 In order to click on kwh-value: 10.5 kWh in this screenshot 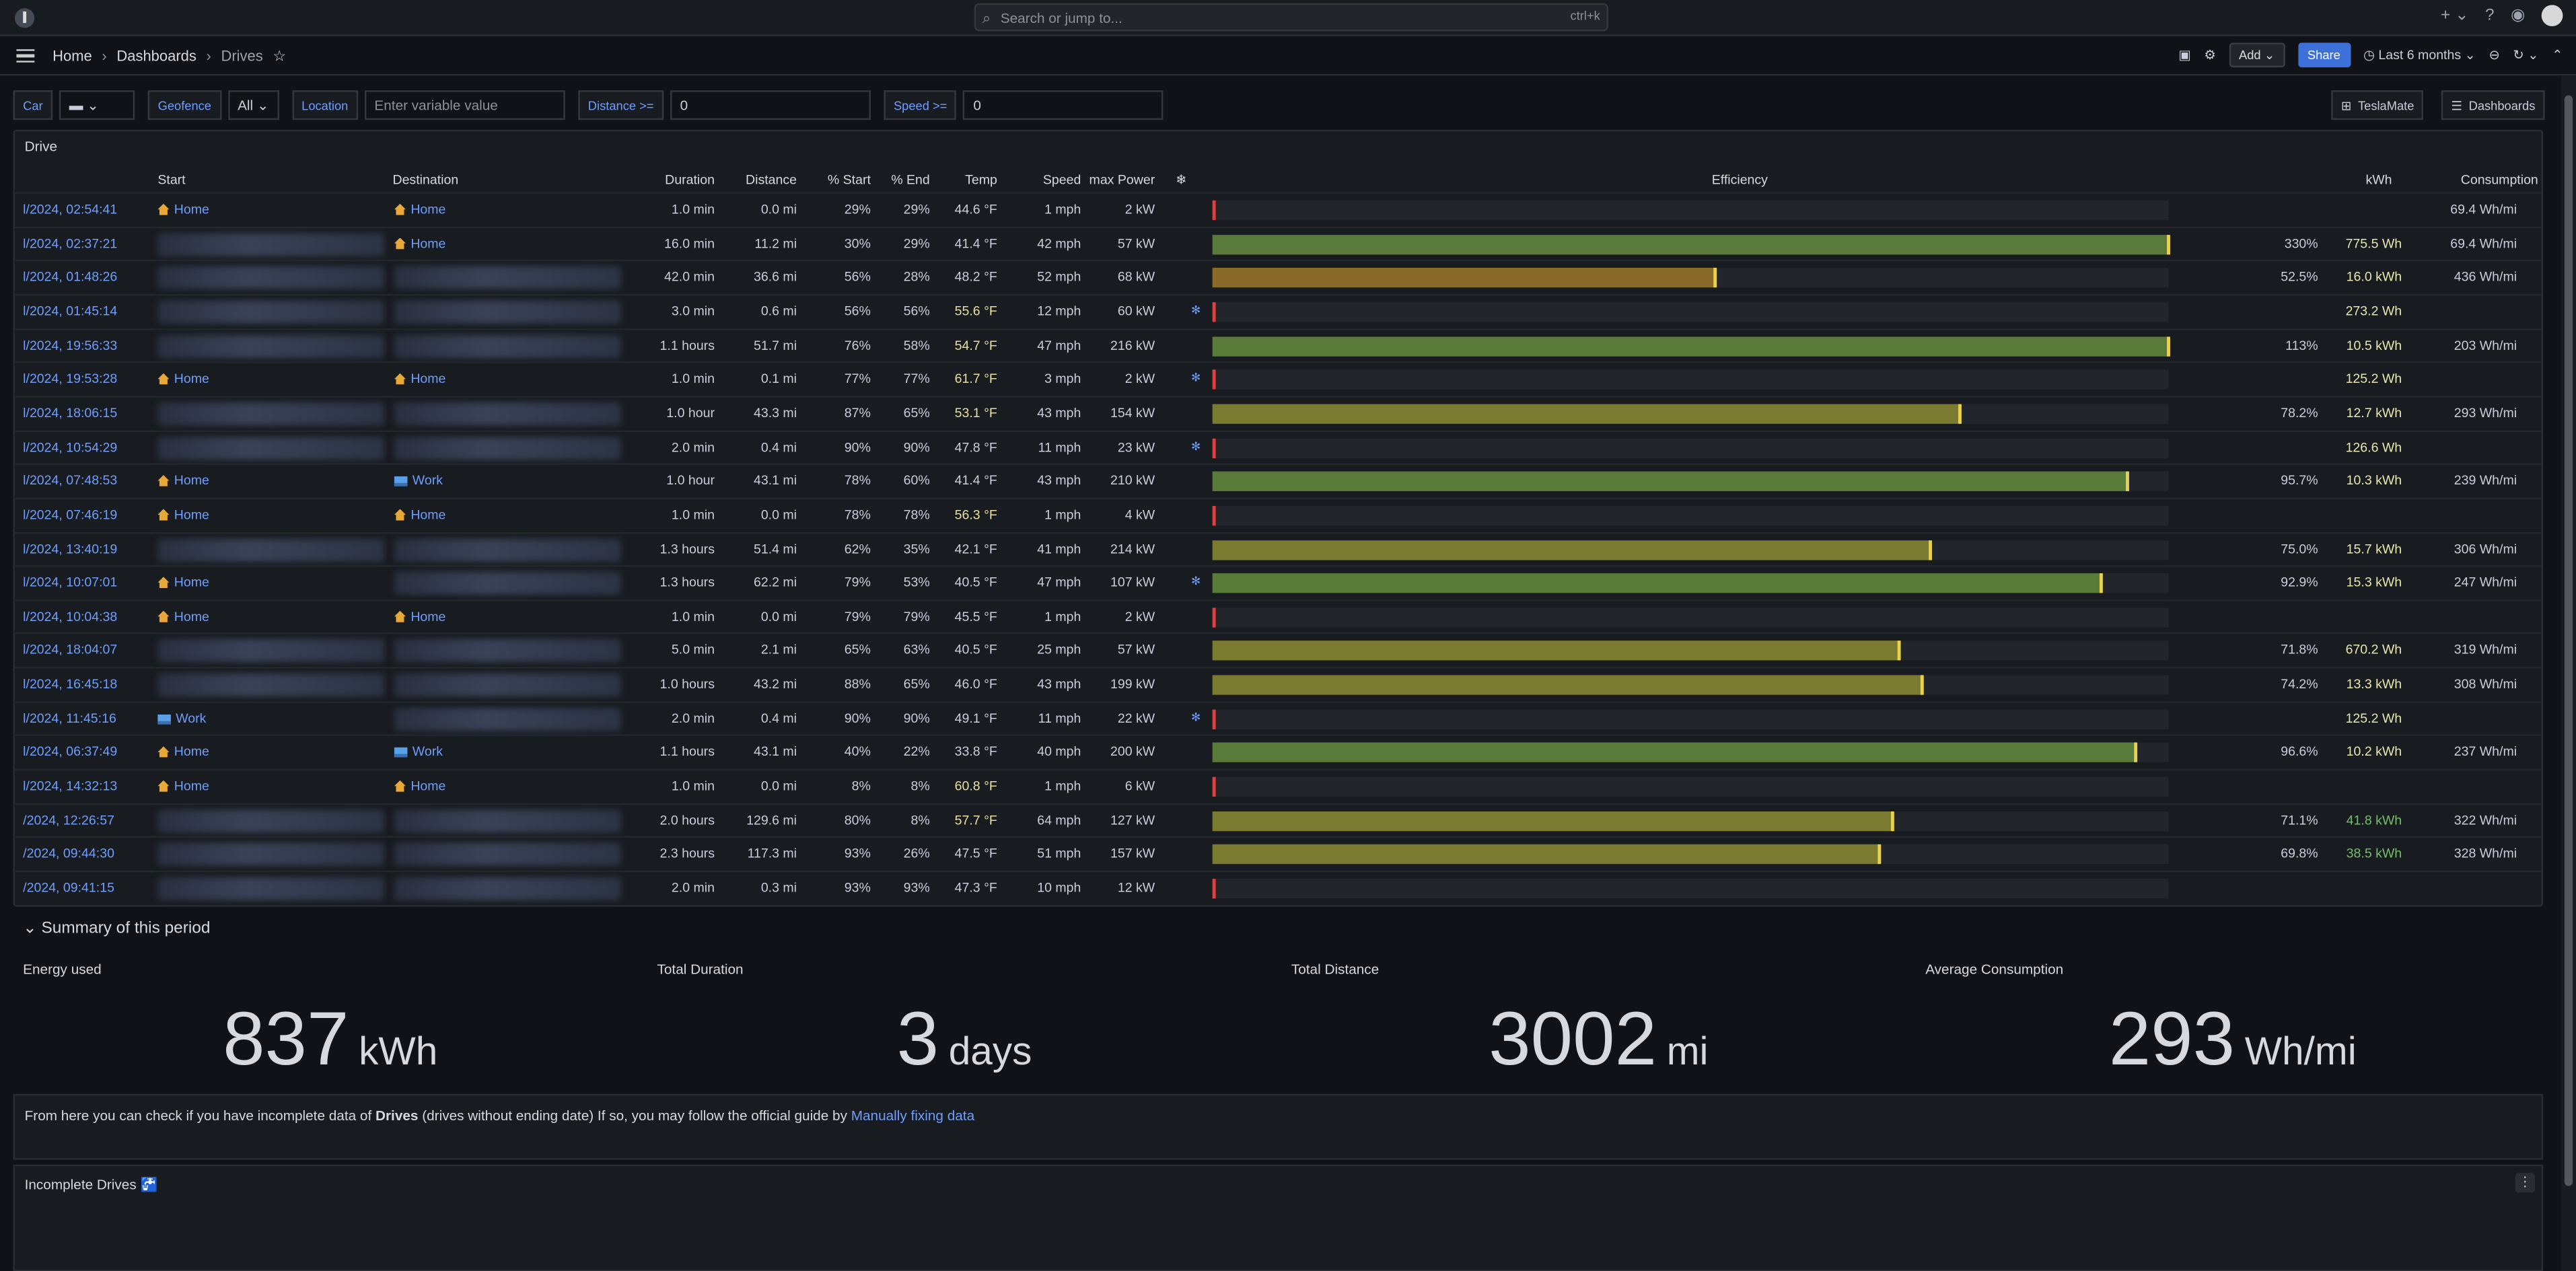, I will do `click(2374, 345)`.